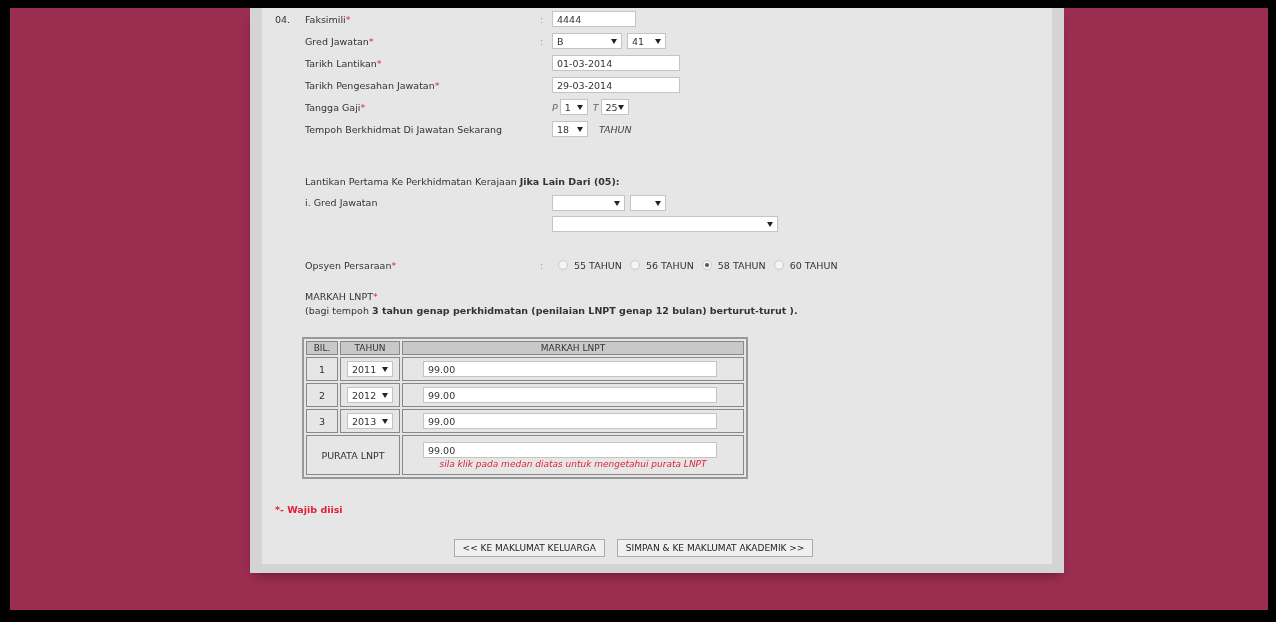 The height and width of the screenshot is (622, 1276). What do you see at coordinates (353, 455) in the screenshot?
I see `table-cell: PURATA LNPT` at bounding box center [353, 455].